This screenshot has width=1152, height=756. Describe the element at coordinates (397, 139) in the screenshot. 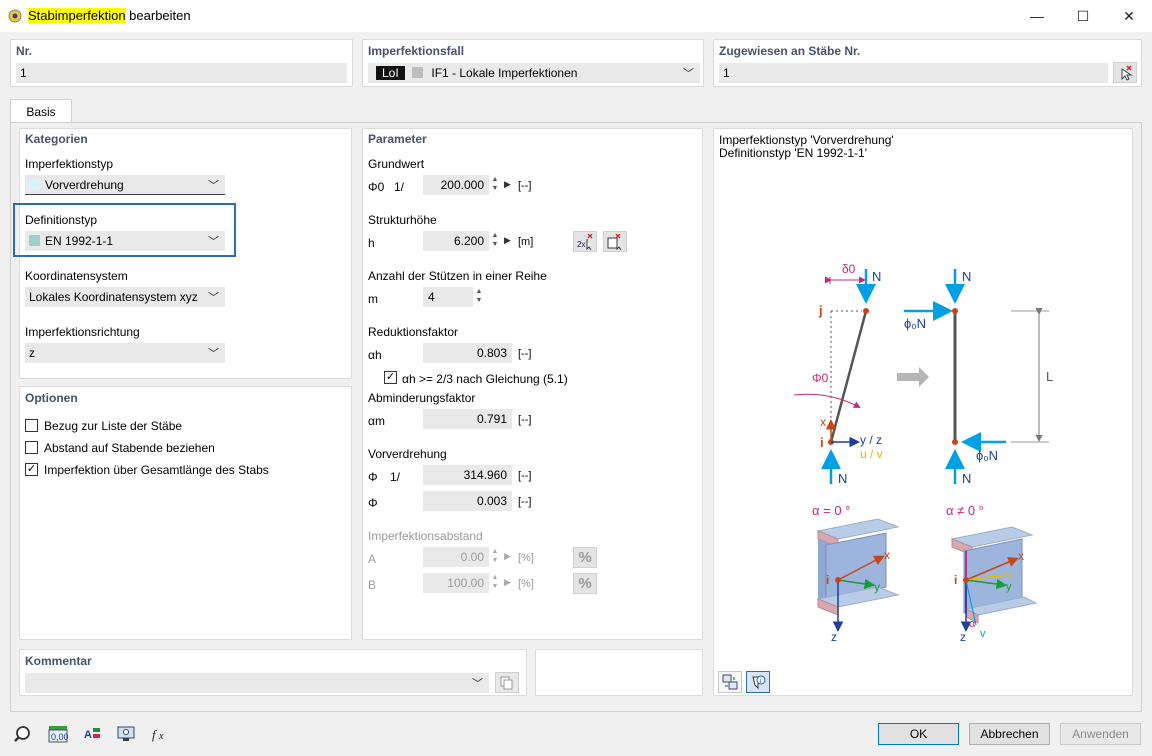

I see `parameter-heading: Parameter` at that location.